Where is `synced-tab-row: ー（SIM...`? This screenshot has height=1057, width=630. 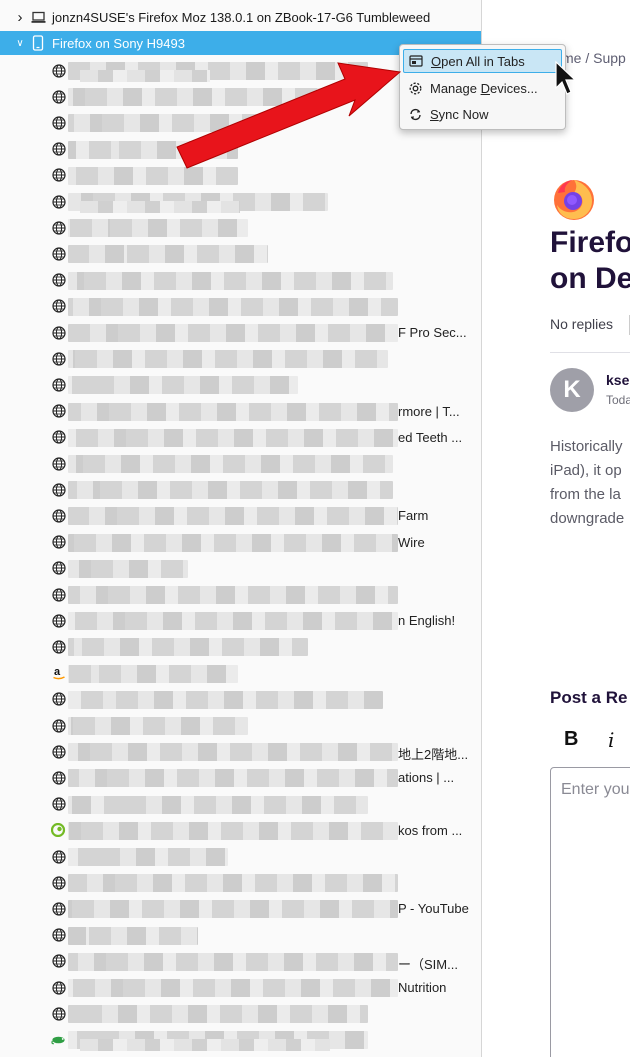
synced-tab-row: ー（SIM... is located at coordinates (240, 962).